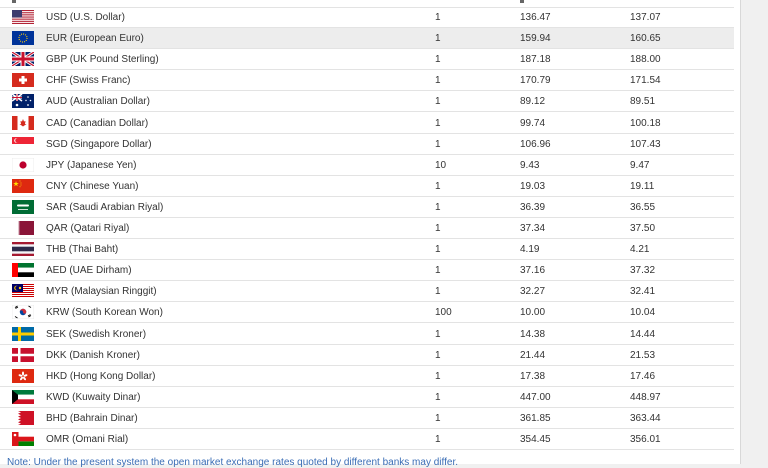 This screenshot has height=468, width=768. What do you see at coordinates (23, 80) in the screenshot?
I see `ch-flag-icon` at bounding box center [23, 80].